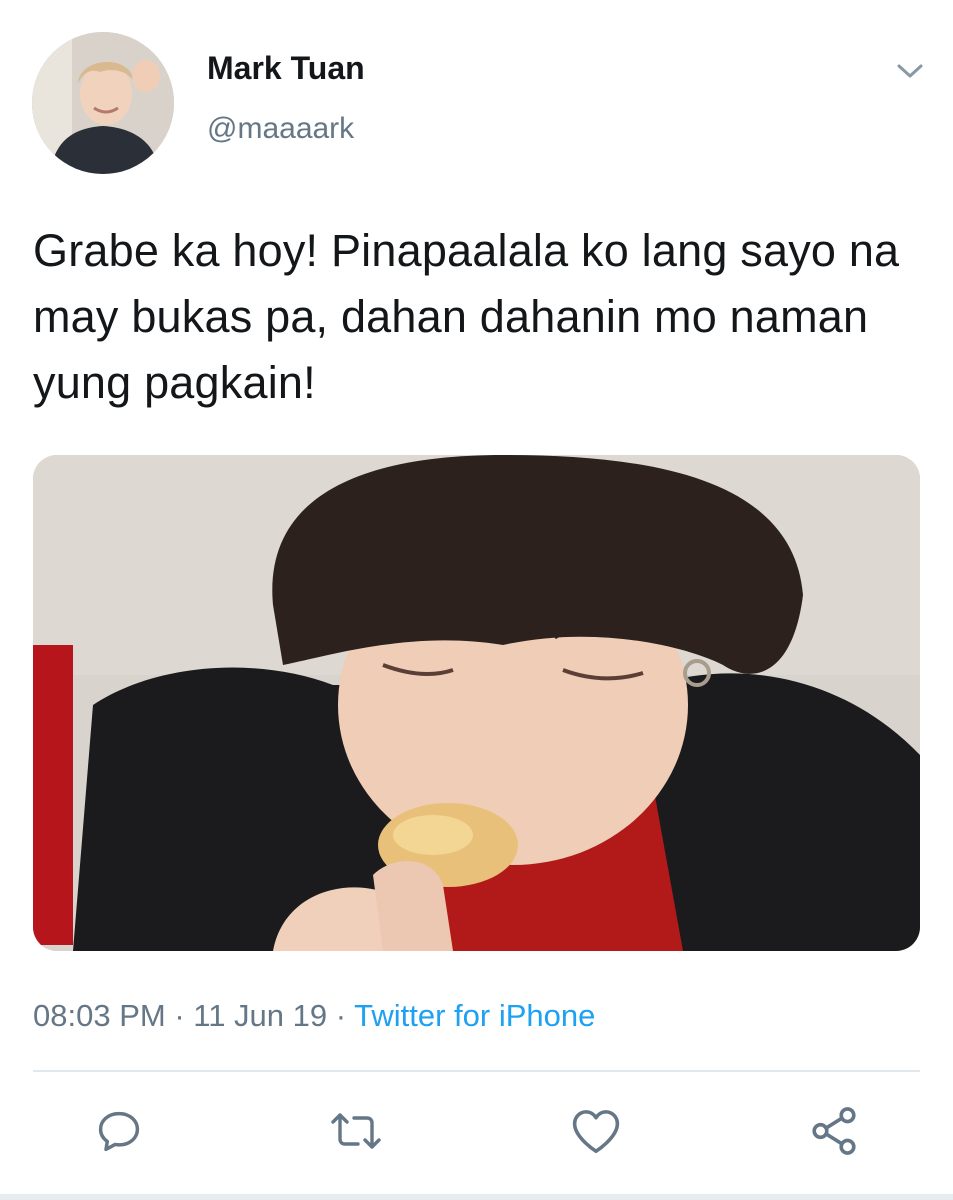  I want to click on bottom-border, so click(476, 1197).